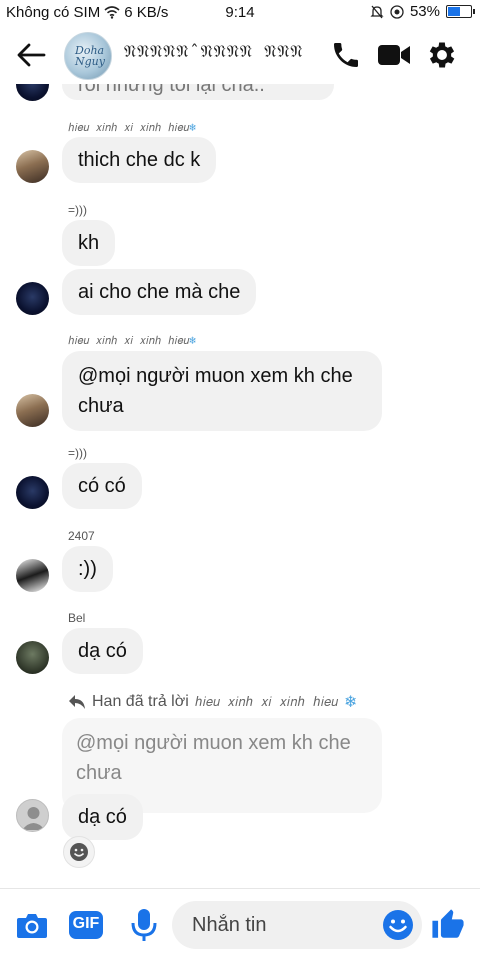  I want to click on avatar-scribble: Doha Nguy, so click(90, 56).